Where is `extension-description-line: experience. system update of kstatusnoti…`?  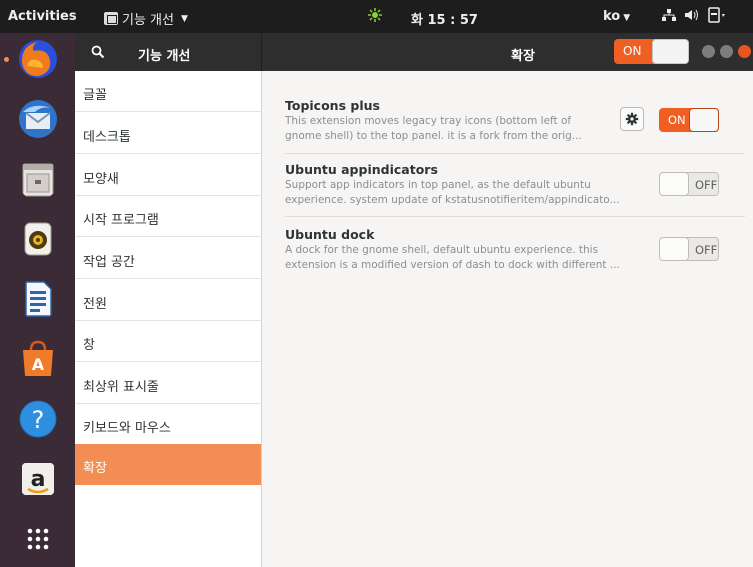 extension-description-line: experience. system update of kstatusnoti… is located at coordinates (452, 200).